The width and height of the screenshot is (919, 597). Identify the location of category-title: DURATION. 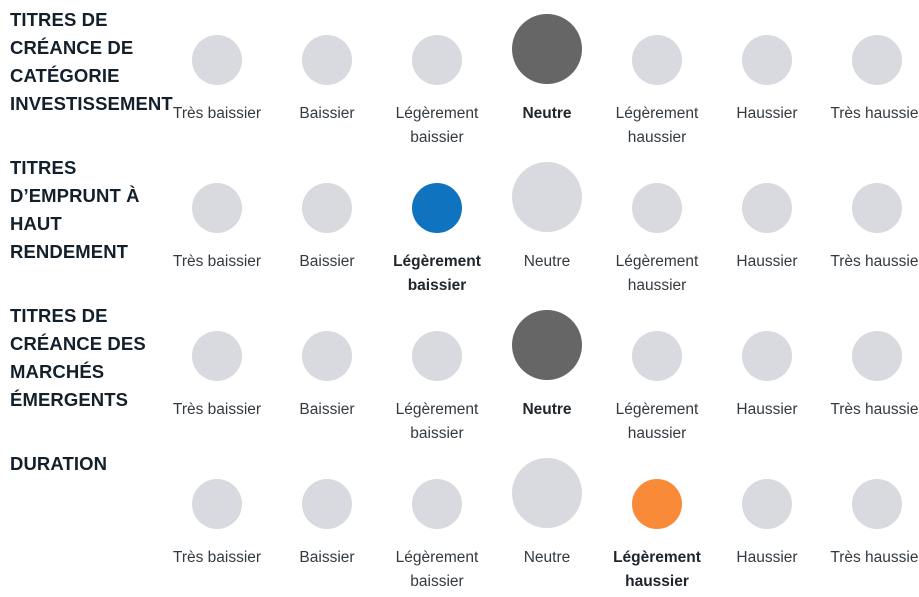
(59, 463).